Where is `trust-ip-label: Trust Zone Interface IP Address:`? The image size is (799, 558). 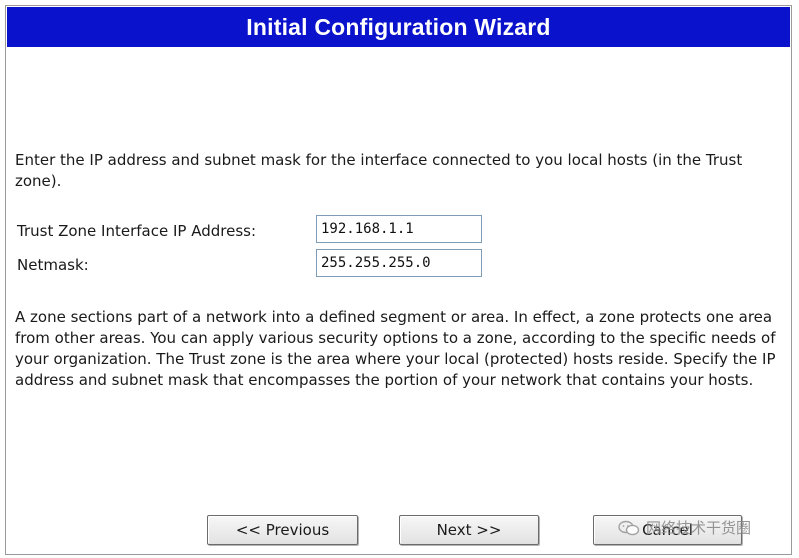
trust-ip-label: Trust Zone Interface IP Address: is located at coordinates (137, 231).